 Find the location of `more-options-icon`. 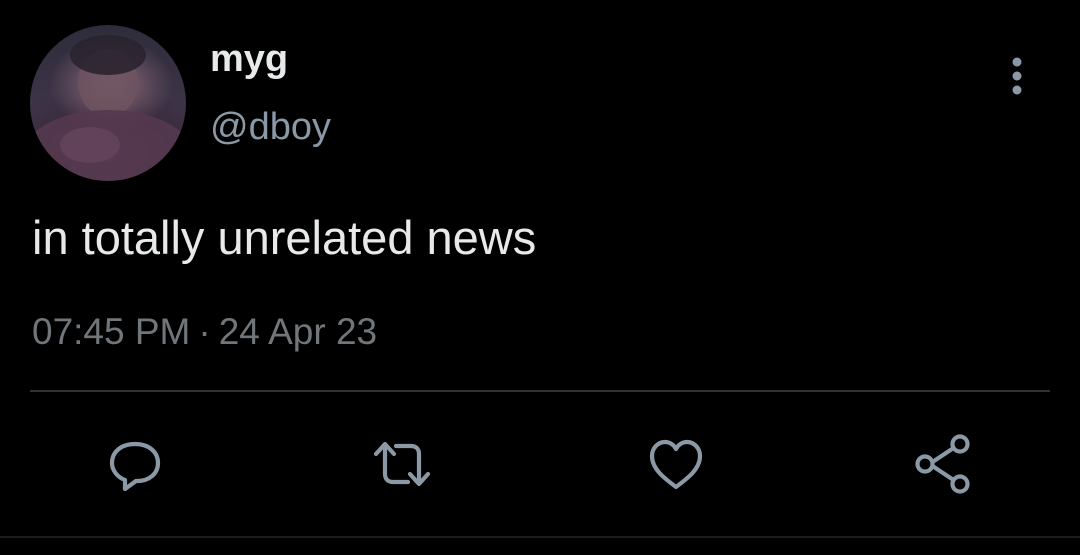

more-options-icon is located at coordinates (1017, 76).